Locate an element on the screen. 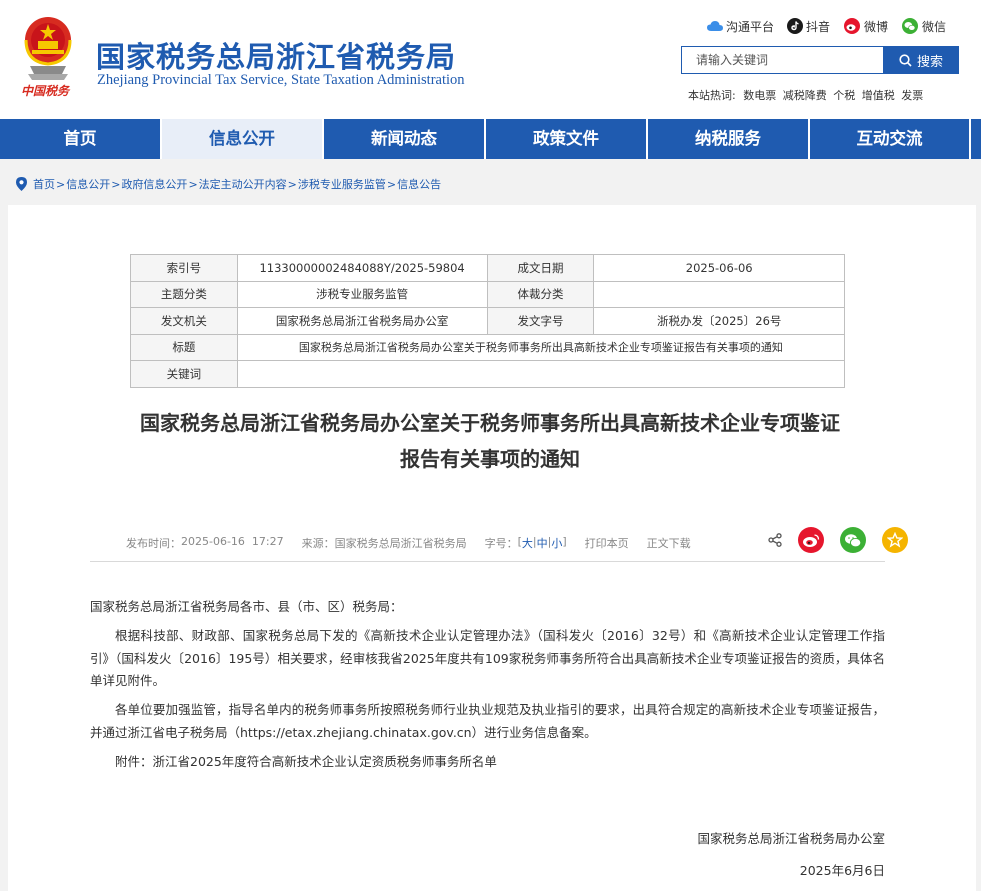 This screenshot has height=891, width=981. publish-time: 2025-06-16 17:27 is located at coordinates (232, 541).